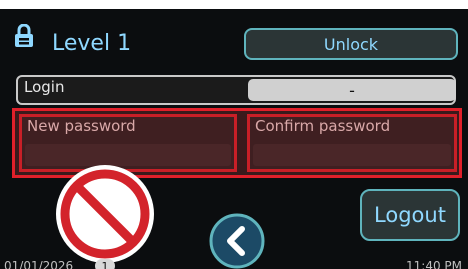 This screenshot has height=269, width=468. I want to click on page-title: Level 1, so click(92, 43).